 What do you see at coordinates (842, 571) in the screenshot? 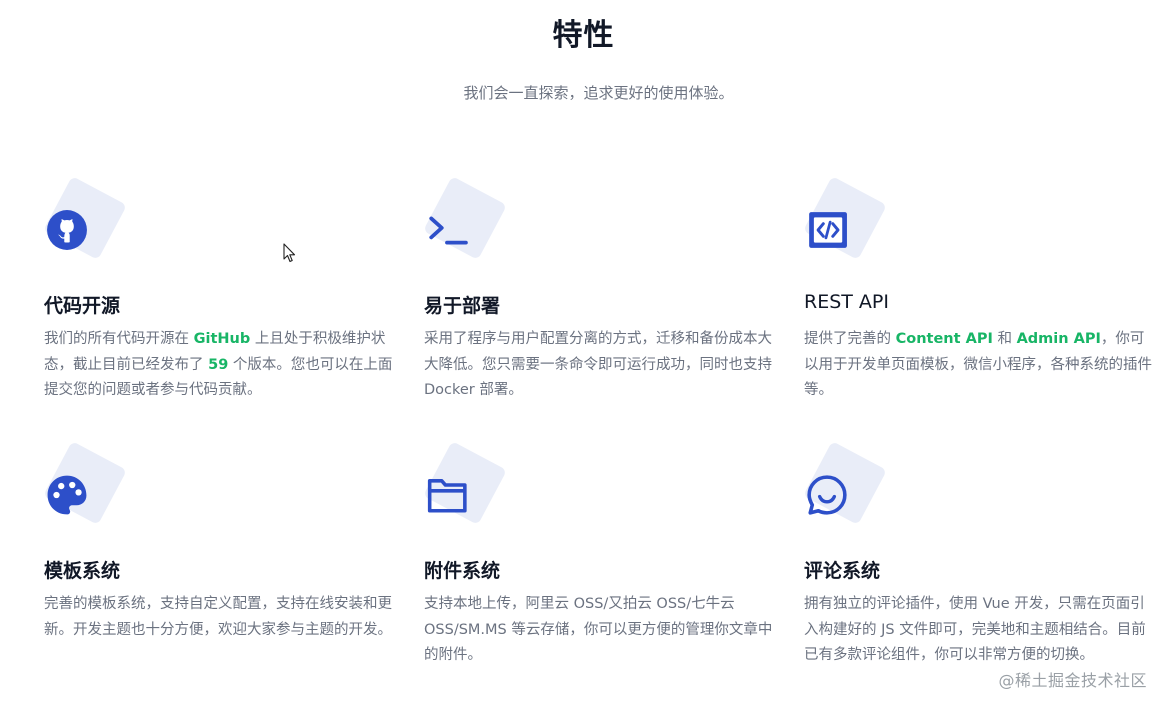
I see `feature-title: 评论系统` at bounding box center [842, 571].